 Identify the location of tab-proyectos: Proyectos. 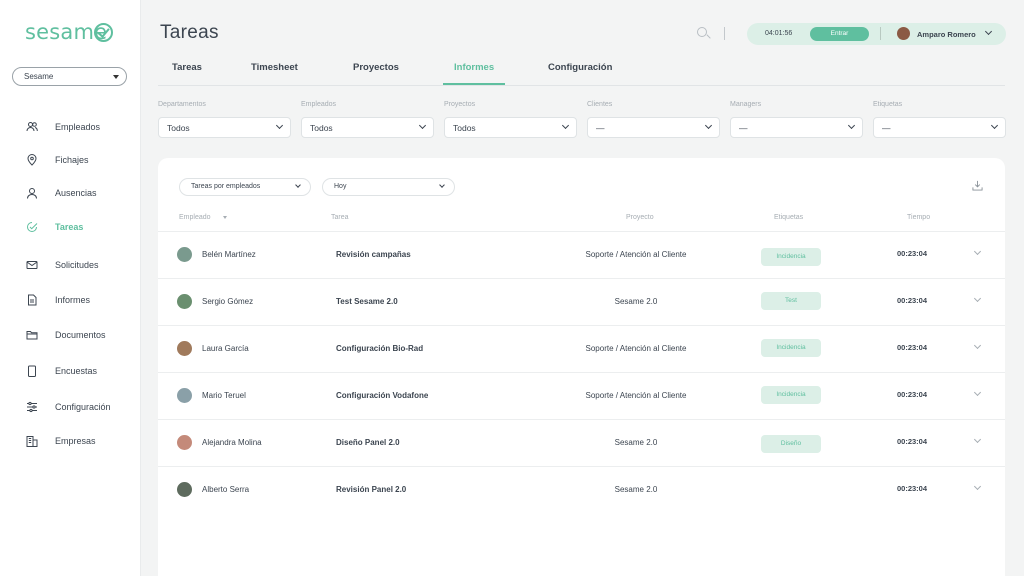
(376, 67).